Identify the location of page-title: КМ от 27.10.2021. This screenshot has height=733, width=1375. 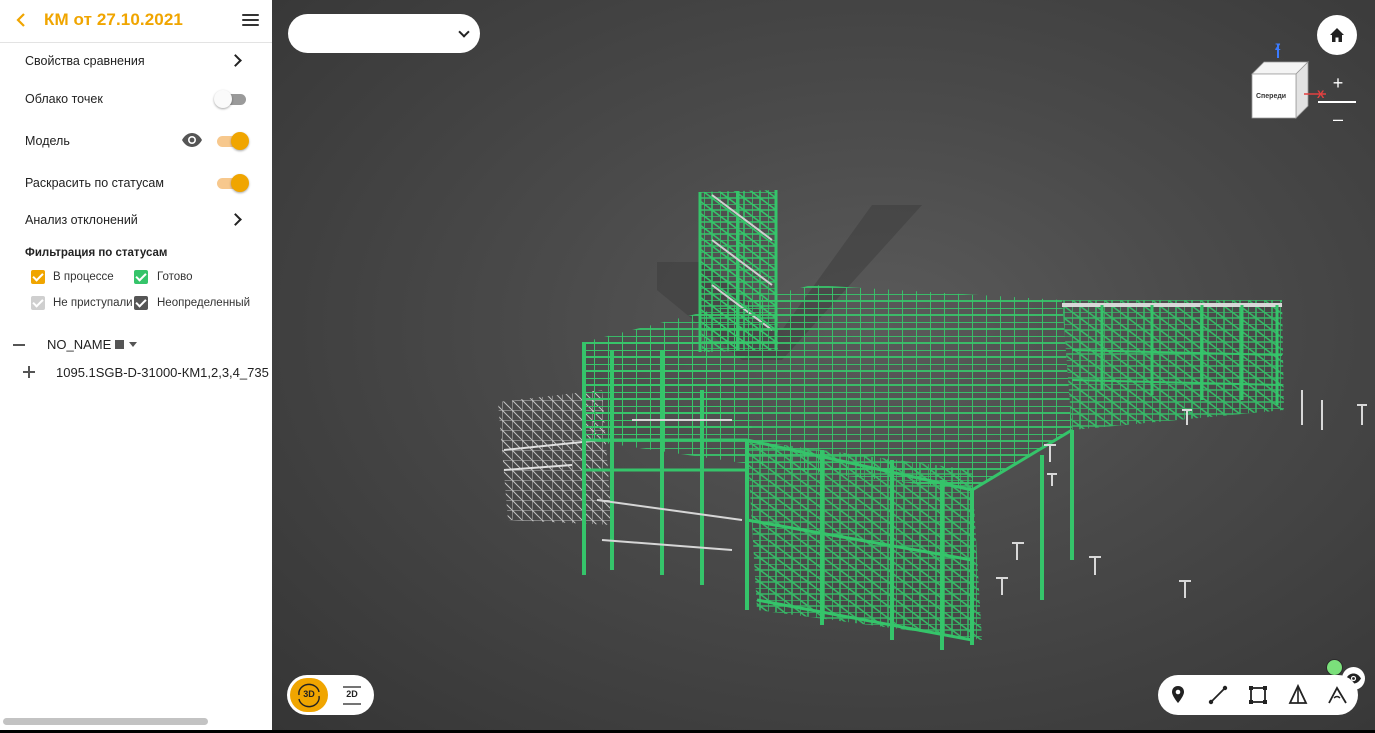
(113, 19).